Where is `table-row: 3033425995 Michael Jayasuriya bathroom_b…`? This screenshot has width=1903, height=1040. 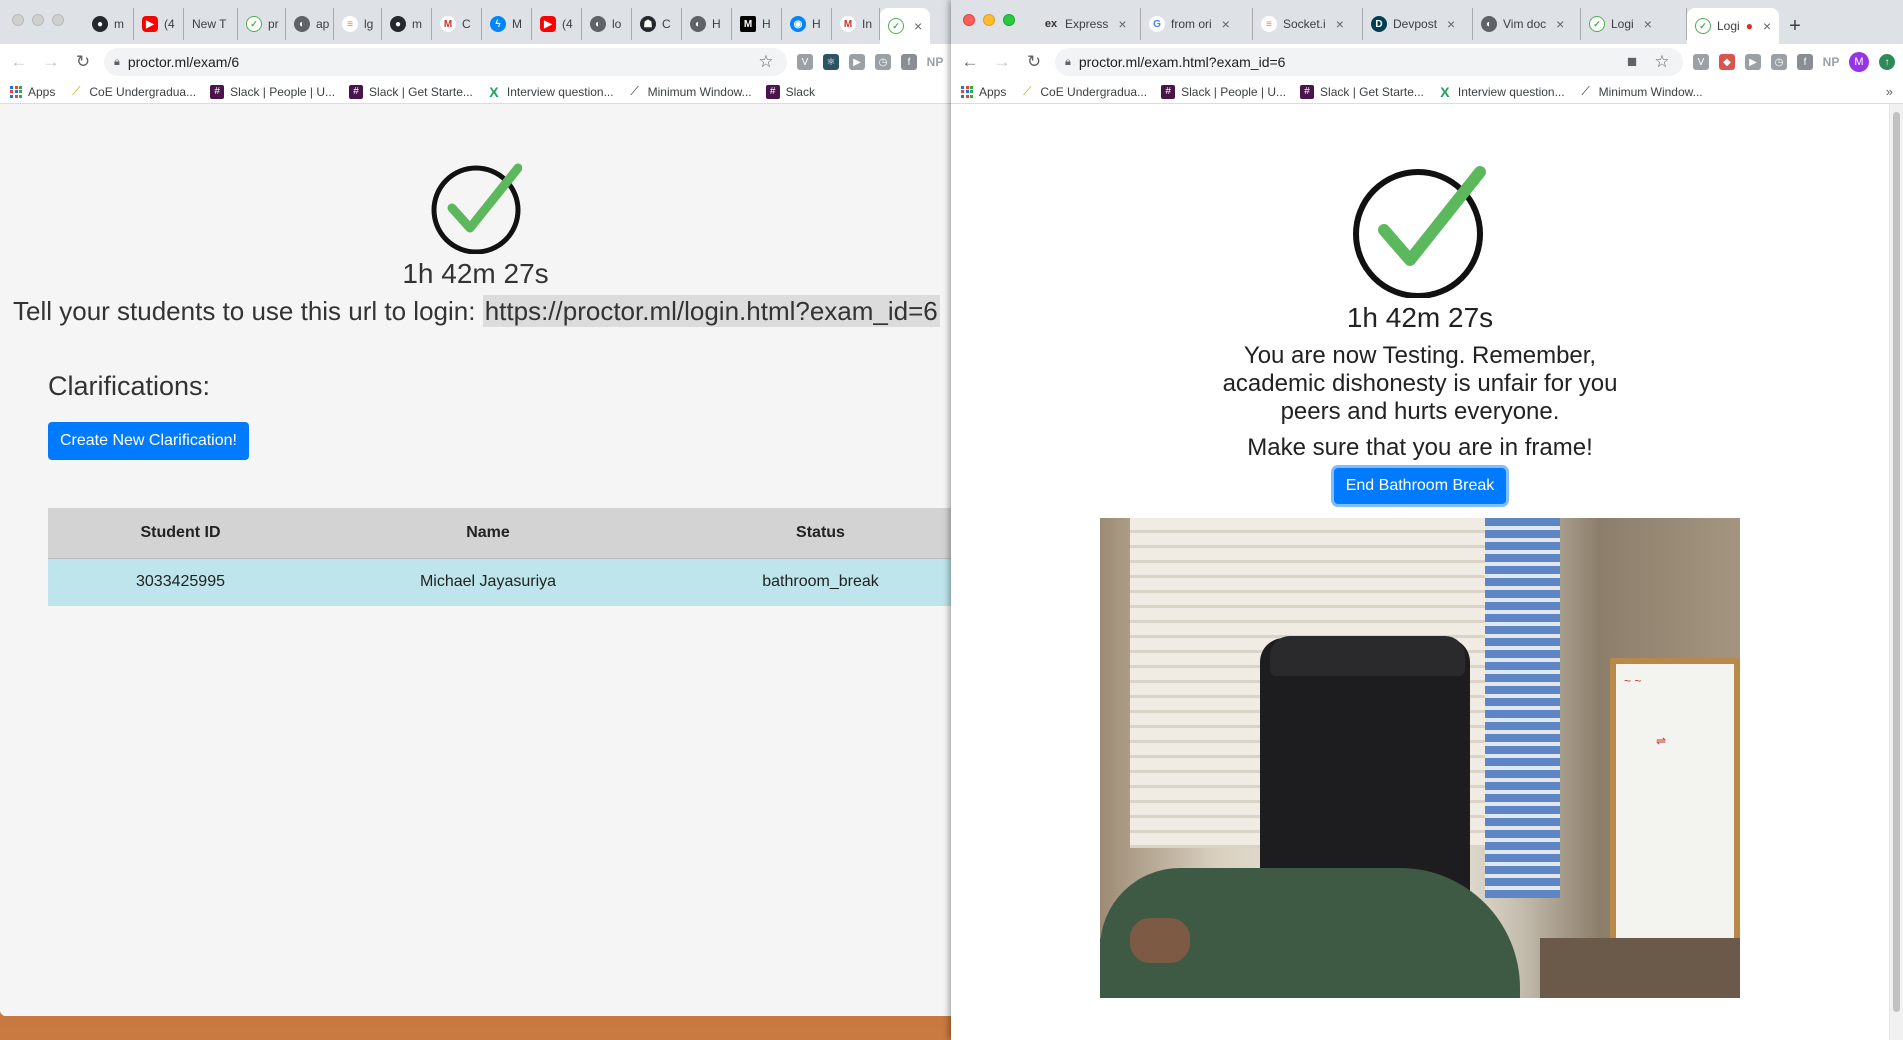 table-row: 3033425995 Michael Jayasuriya bathroom_b… is located at coordinates (499, 581).